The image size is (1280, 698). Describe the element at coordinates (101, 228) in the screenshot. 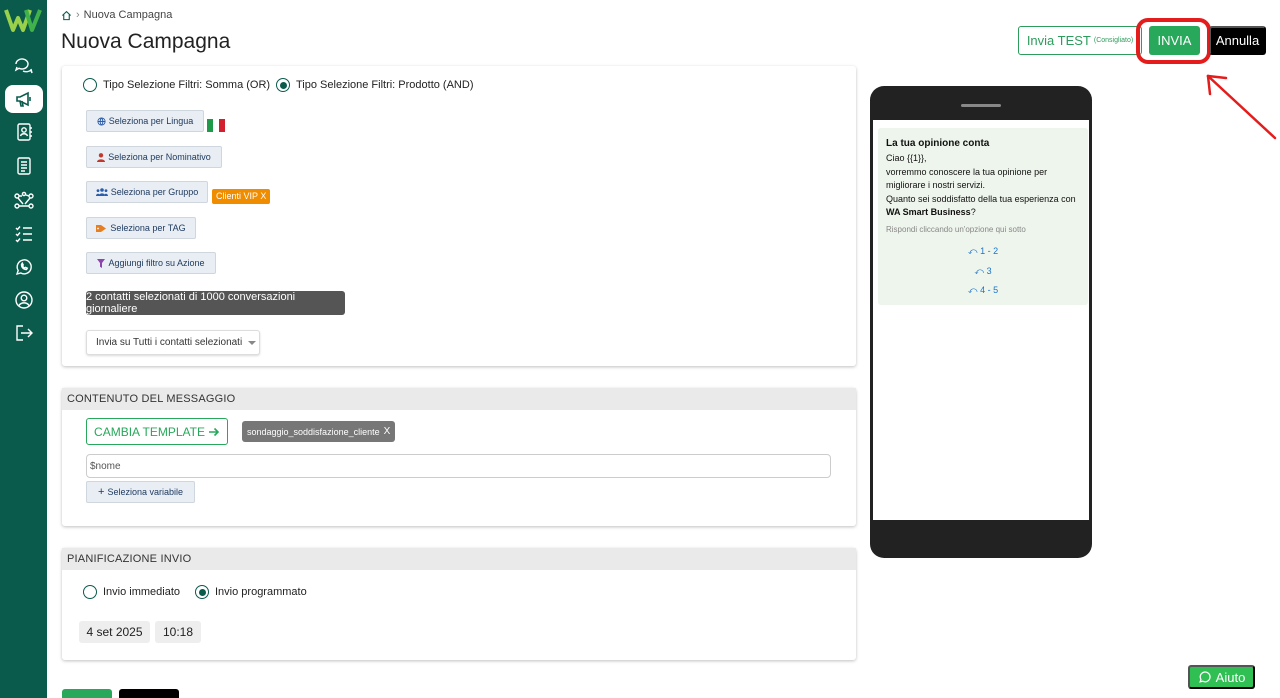

I see `tag-icon` at that location.